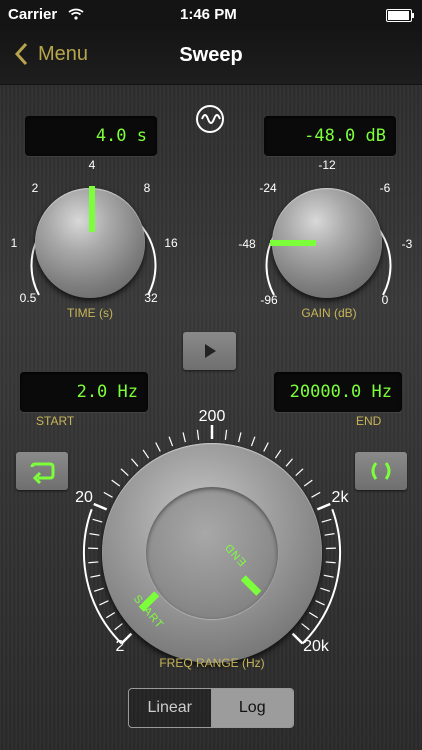 Image resolution: width=422 pixels, height=750 pixels. What do you see at coordinates (170, 708) in the screenshot?
I see `scale-option-linear: Linear` at bounding box center [170, 708].